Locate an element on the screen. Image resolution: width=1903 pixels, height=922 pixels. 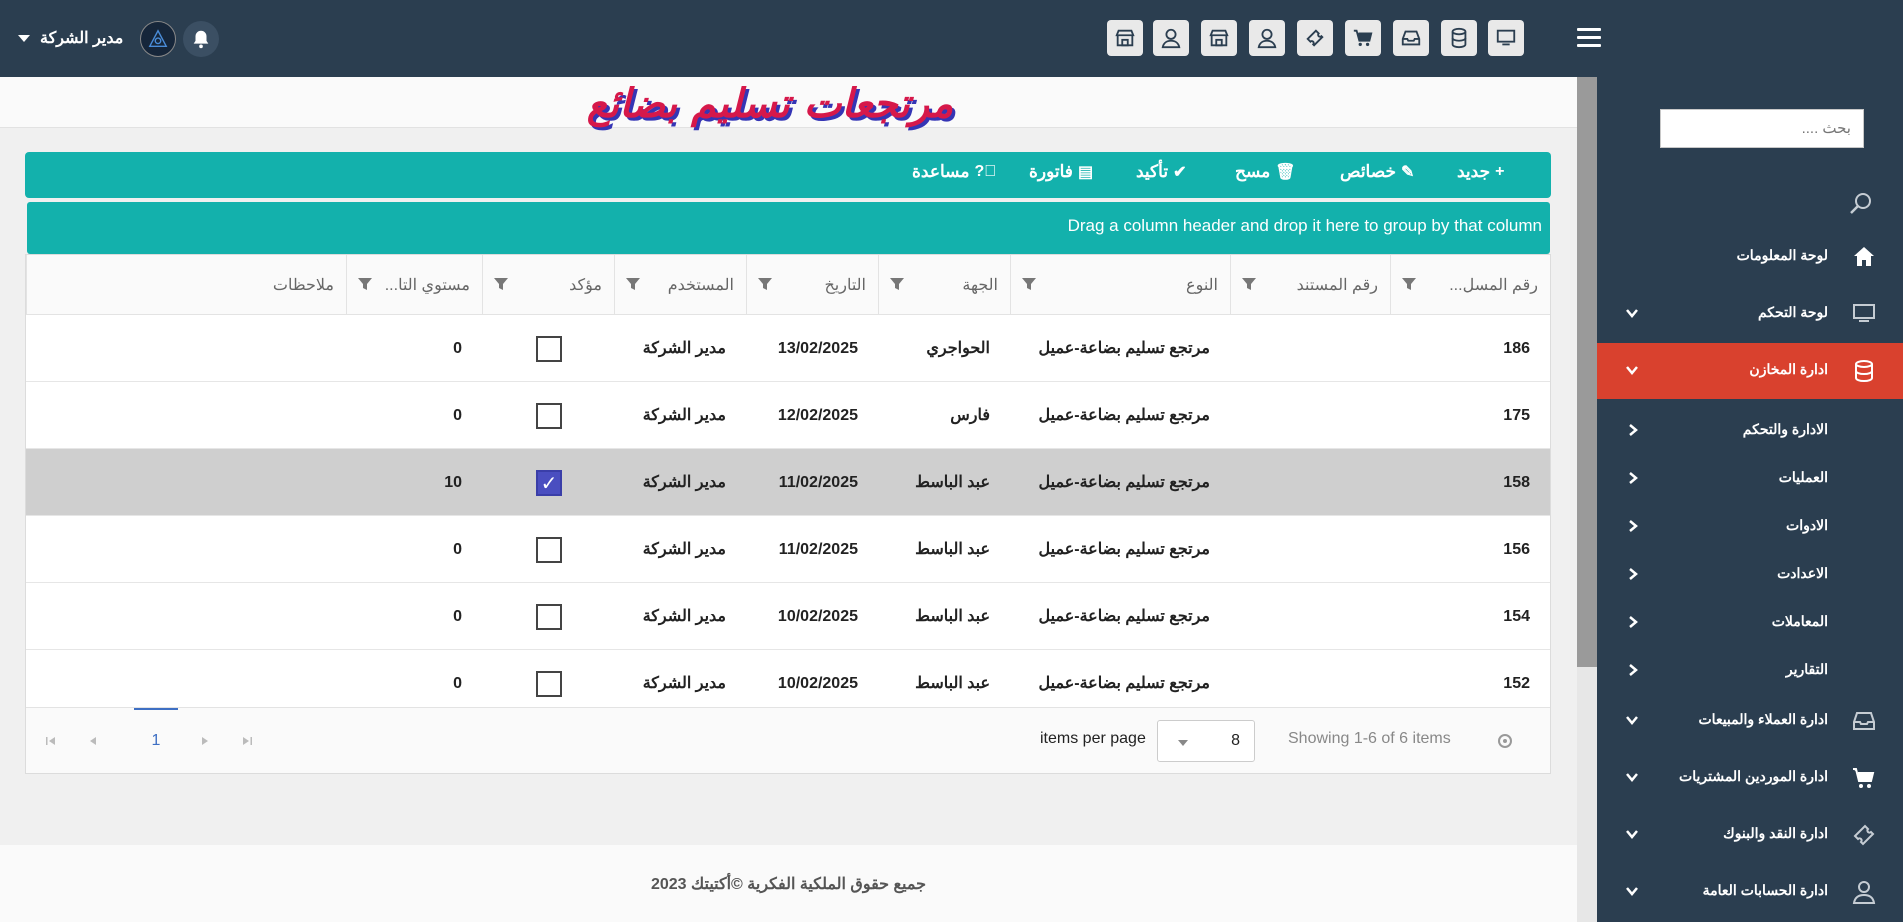
page-size-select: 8 is located at coordinates (1206, 741).